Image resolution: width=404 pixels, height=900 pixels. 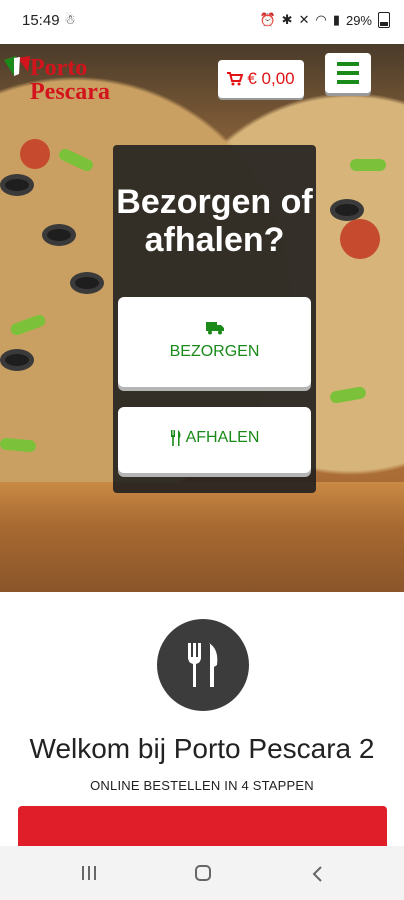 What do you see at coordinates (287, 19) in the screenshot?
I see `bluetooth-icon: ✱` at bounding box center [287, 19].